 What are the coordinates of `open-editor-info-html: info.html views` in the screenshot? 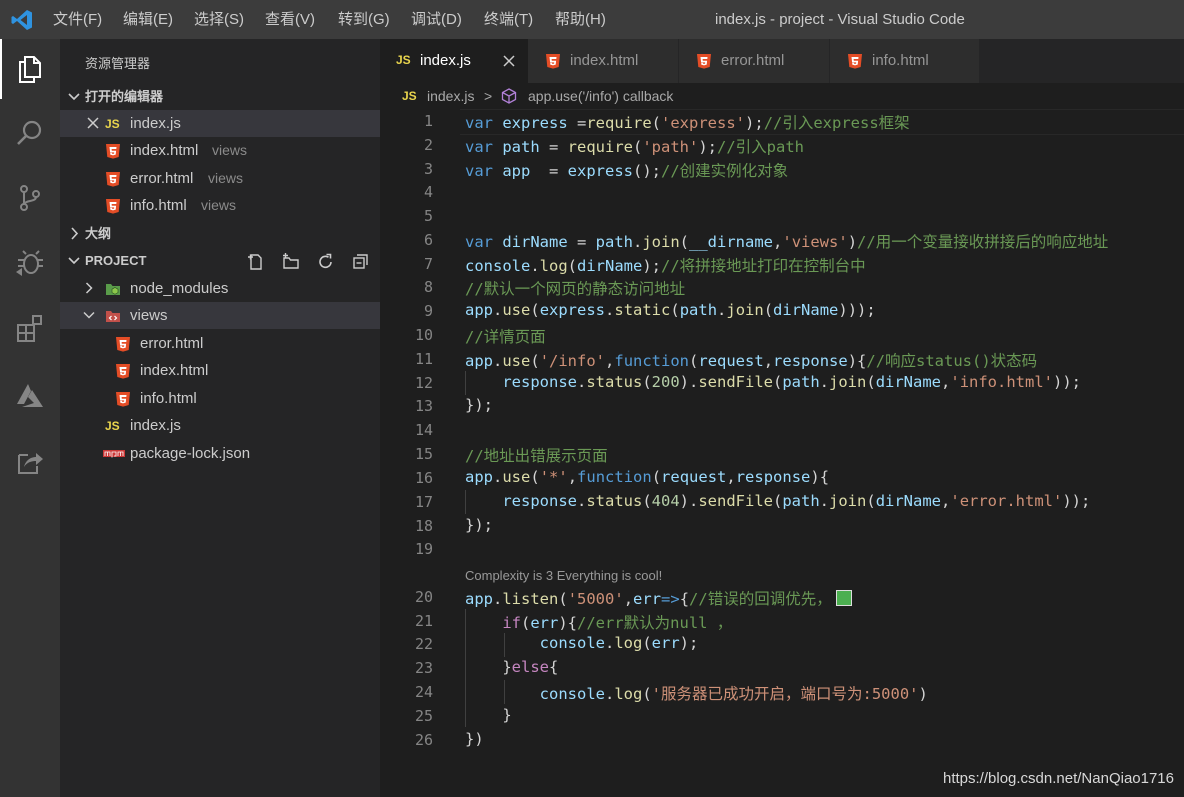 It's located at (220, 205).